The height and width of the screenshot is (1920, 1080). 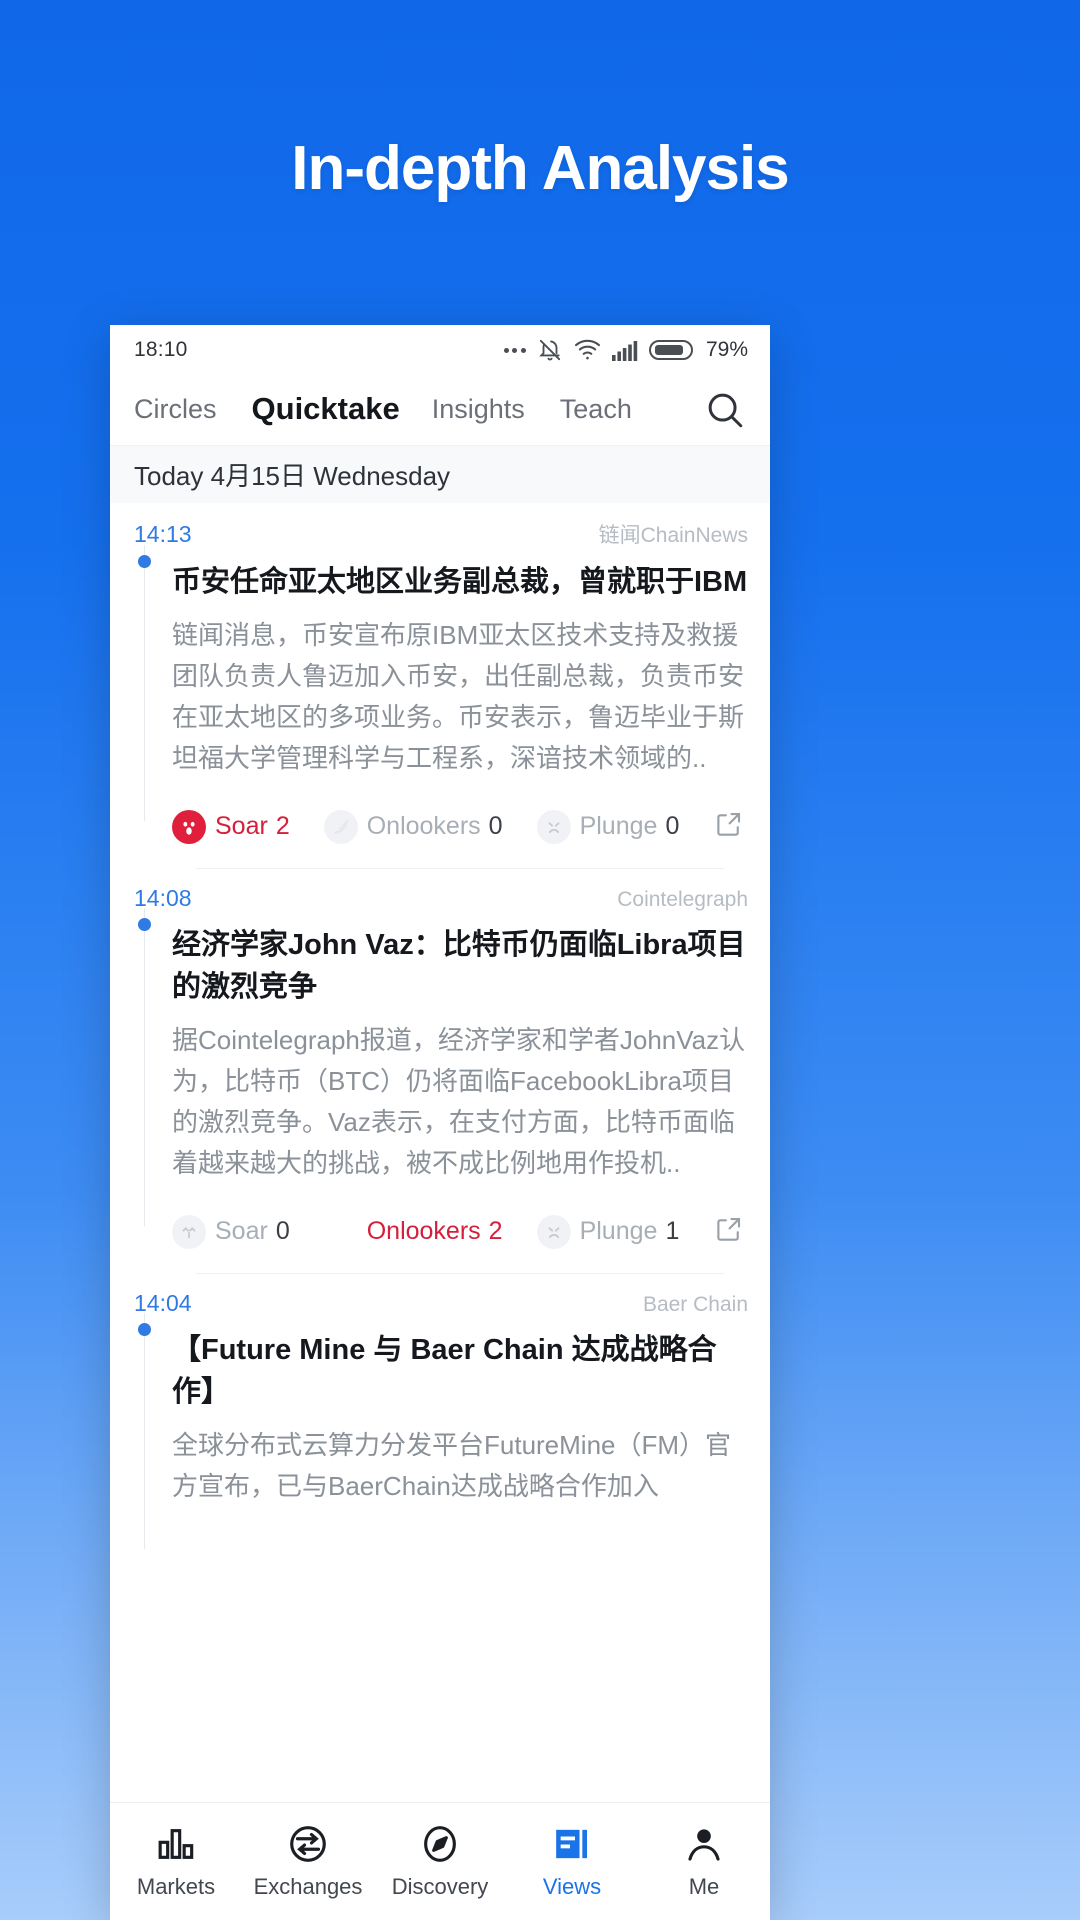 I want to click on news-source: 链闻ChainNews, so click(x=673, y=535).